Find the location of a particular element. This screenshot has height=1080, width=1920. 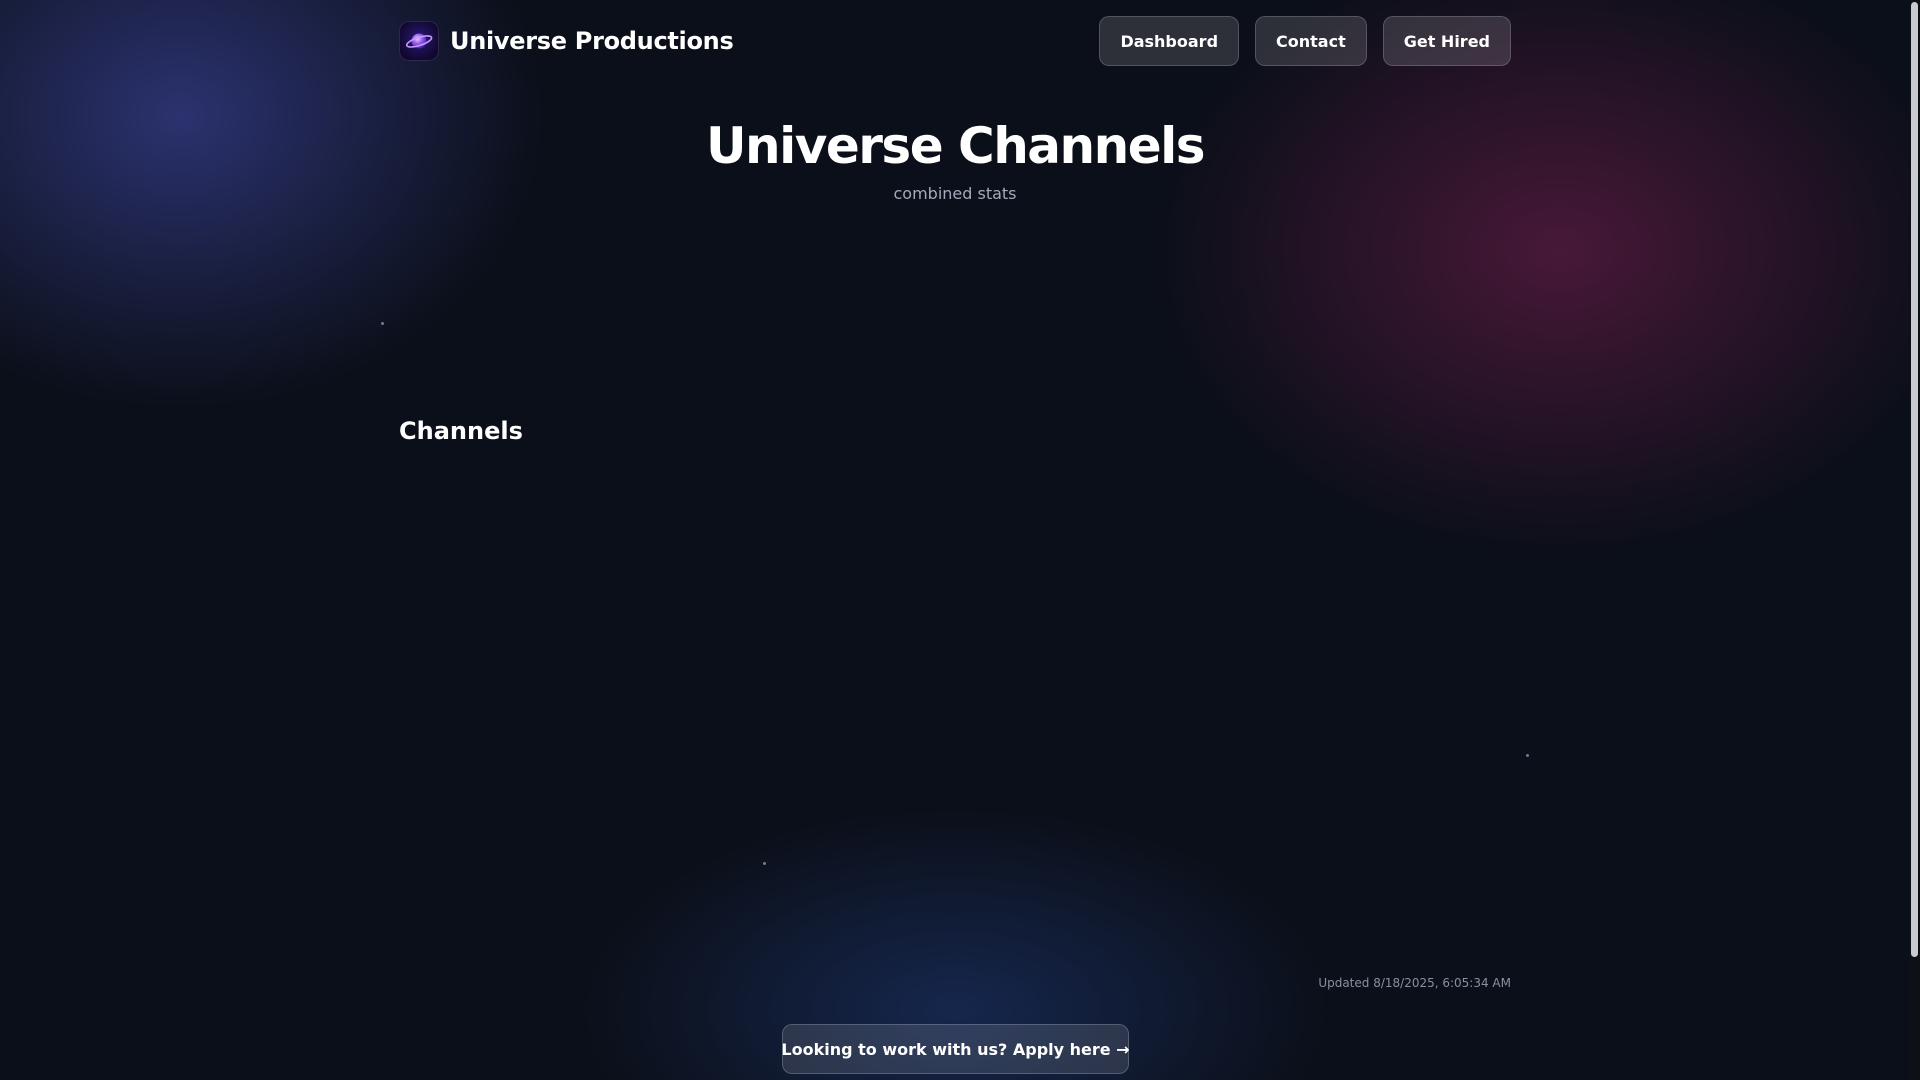

apply-button: Looking to work with us? Apply here → is located at coordinates (955, 1049).